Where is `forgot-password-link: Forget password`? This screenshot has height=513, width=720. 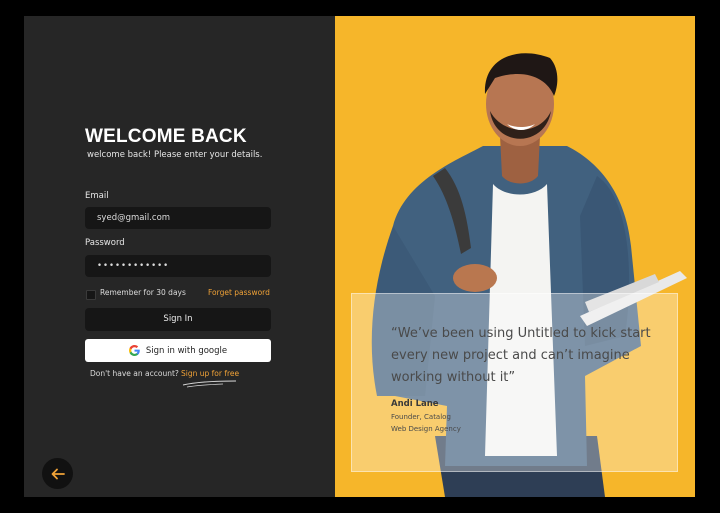
forgot-password-link: Forget password is located at coordinates (239, 292).